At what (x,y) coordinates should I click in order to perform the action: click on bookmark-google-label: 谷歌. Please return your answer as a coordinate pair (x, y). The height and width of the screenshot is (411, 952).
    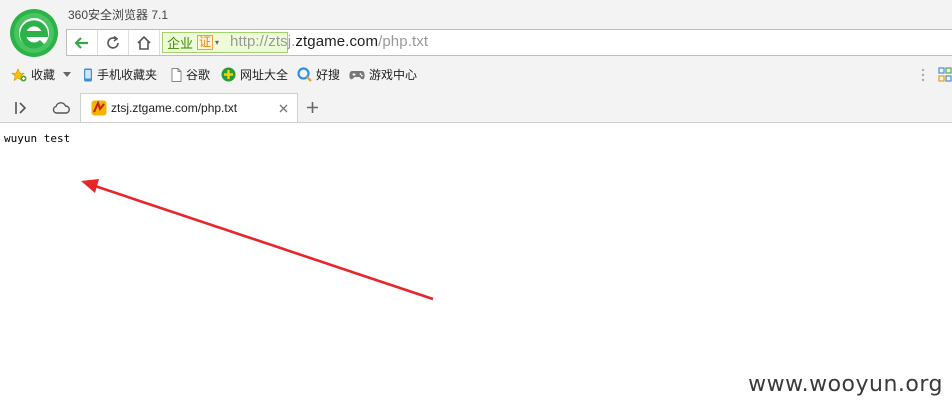
    Looking at the image, I should click on (198, 75).